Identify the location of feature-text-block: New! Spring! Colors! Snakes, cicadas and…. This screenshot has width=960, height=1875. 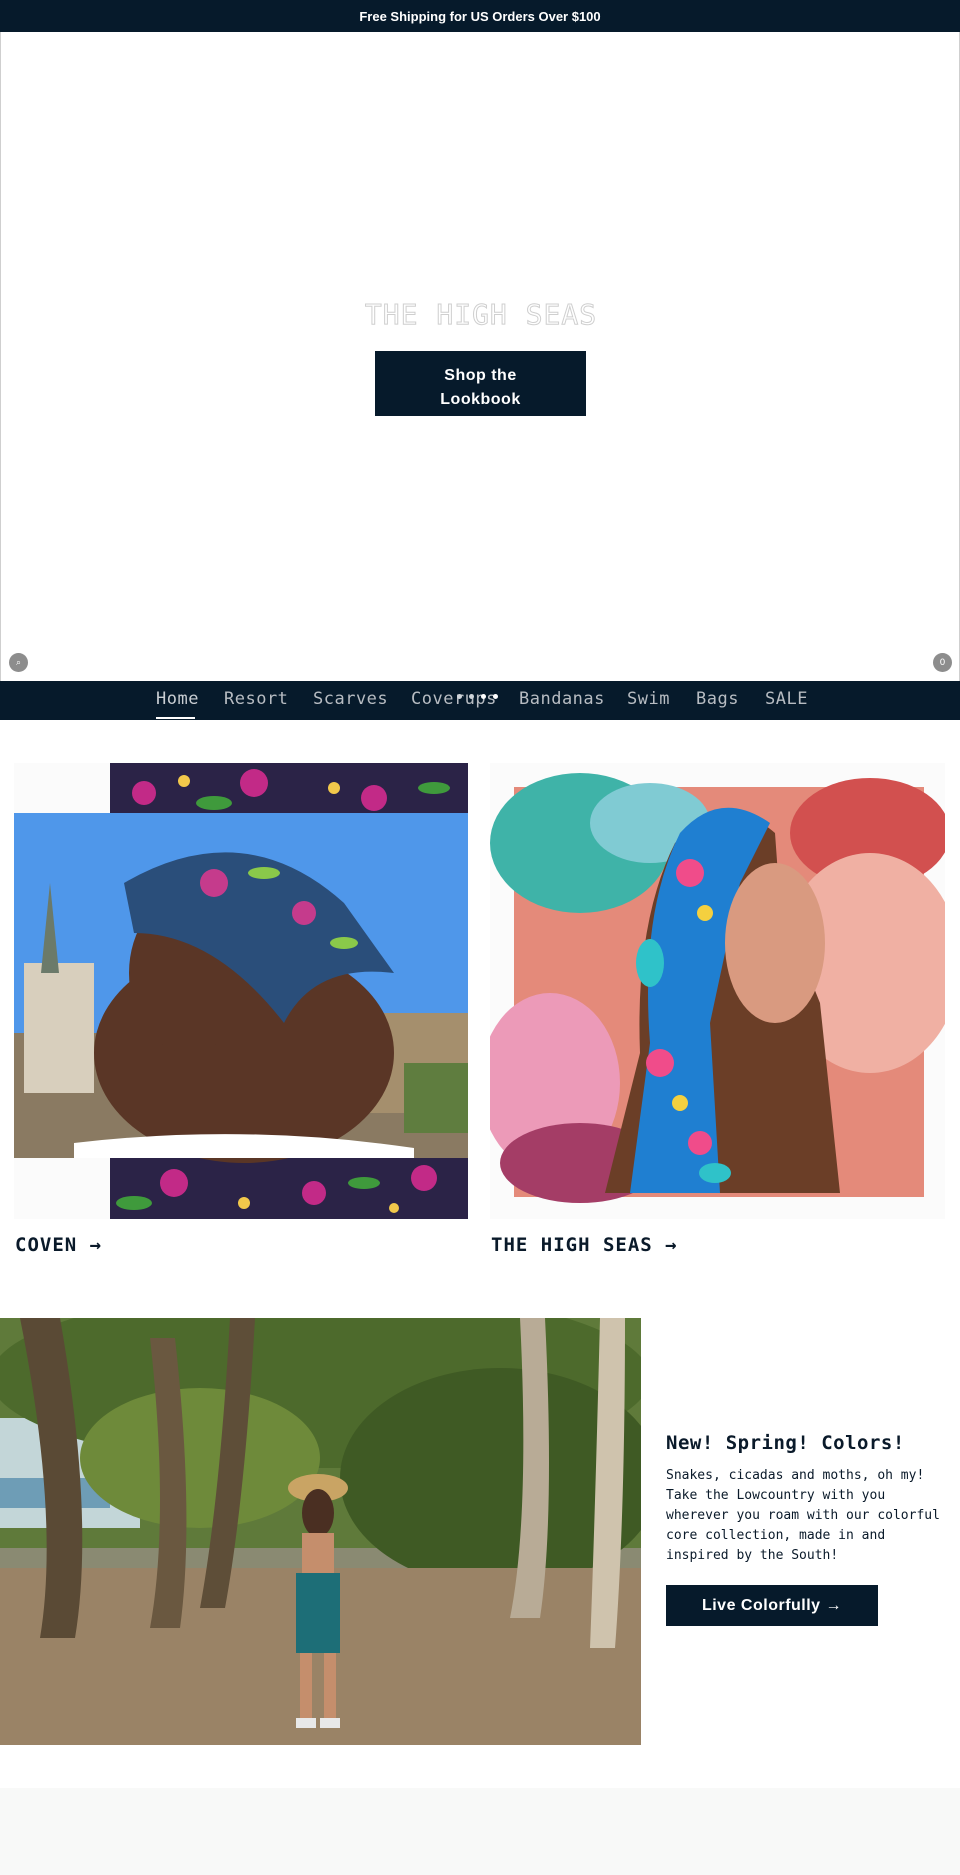
(808, 1499).